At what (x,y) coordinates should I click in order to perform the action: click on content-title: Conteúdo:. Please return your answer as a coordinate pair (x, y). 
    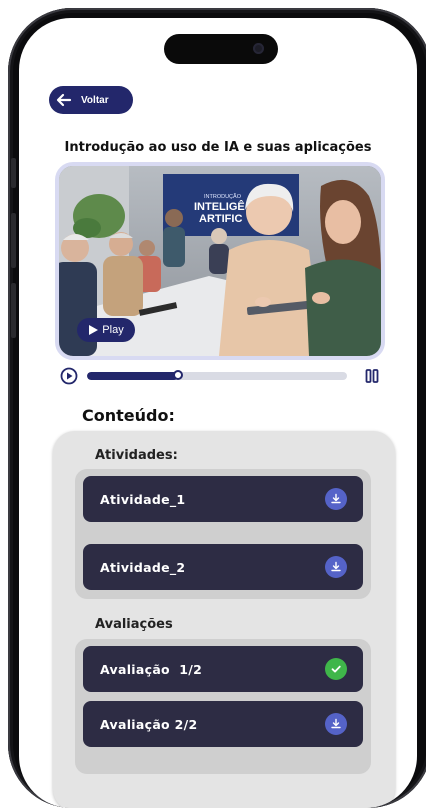
    Looking at the image, I should click on (128, 415).